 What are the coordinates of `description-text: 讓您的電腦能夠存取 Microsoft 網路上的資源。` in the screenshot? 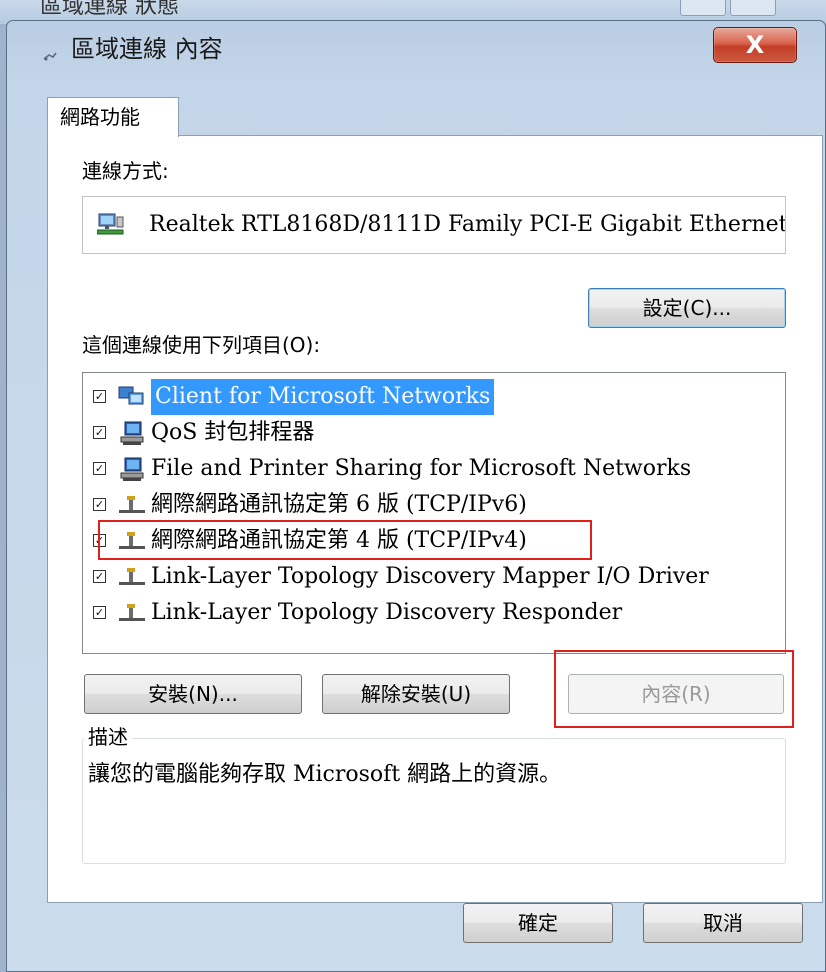 It's located at (325, 774).